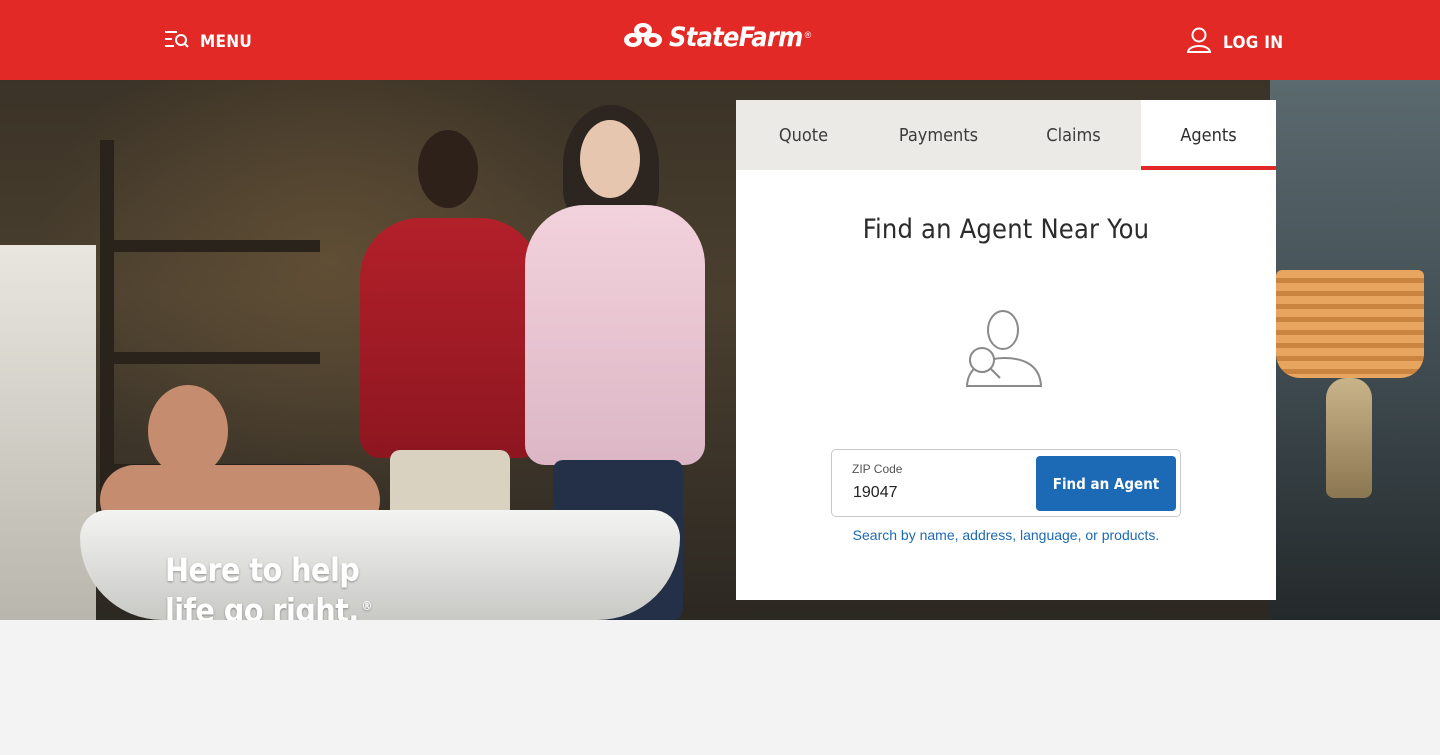  I want to click on tab-agents: Agents, so click(1208, 135).